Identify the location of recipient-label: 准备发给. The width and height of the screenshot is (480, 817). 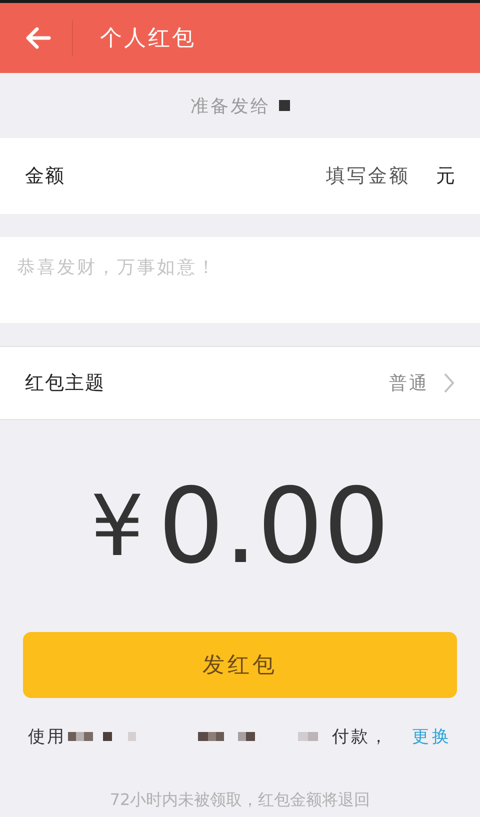
(230, 106).